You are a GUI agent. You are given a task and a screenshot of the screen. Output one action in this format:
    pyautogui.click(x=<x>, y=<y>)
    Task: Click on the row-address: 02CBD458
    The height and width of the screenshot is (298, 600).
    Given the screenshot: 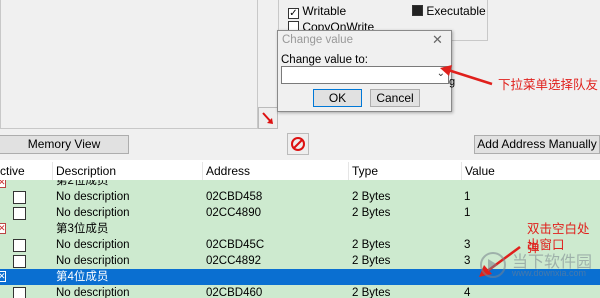 What is the action you would take?
    pyautogui.click(x=234, y=197)
    